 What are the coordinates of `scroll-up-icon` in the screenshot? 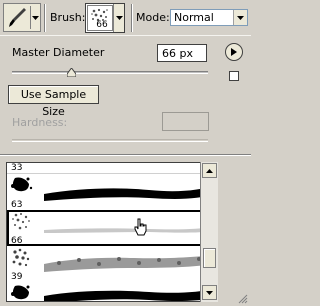 It's located at (209, 170).